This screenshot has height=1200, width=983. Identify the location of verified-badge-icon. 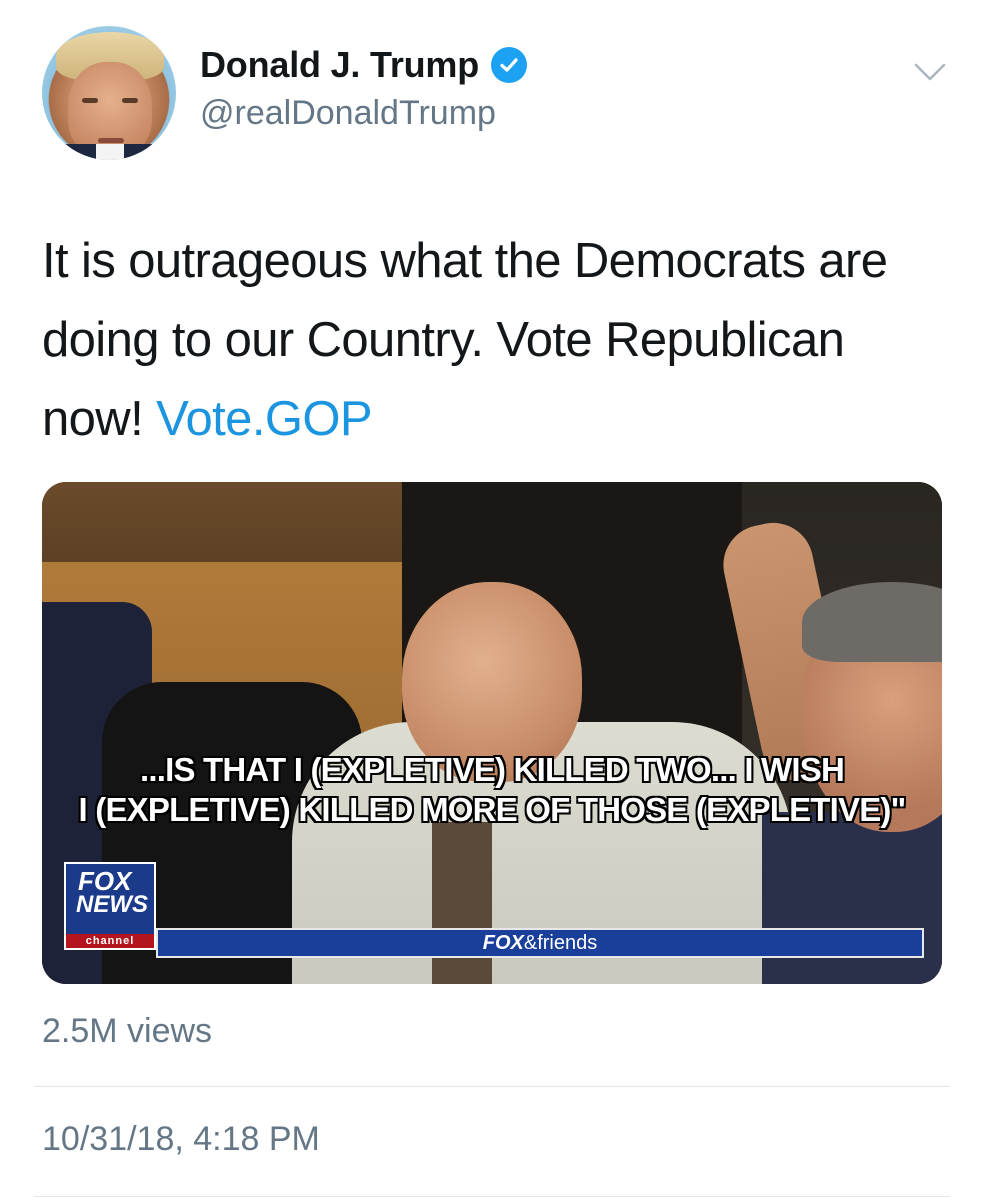
(509, 65).